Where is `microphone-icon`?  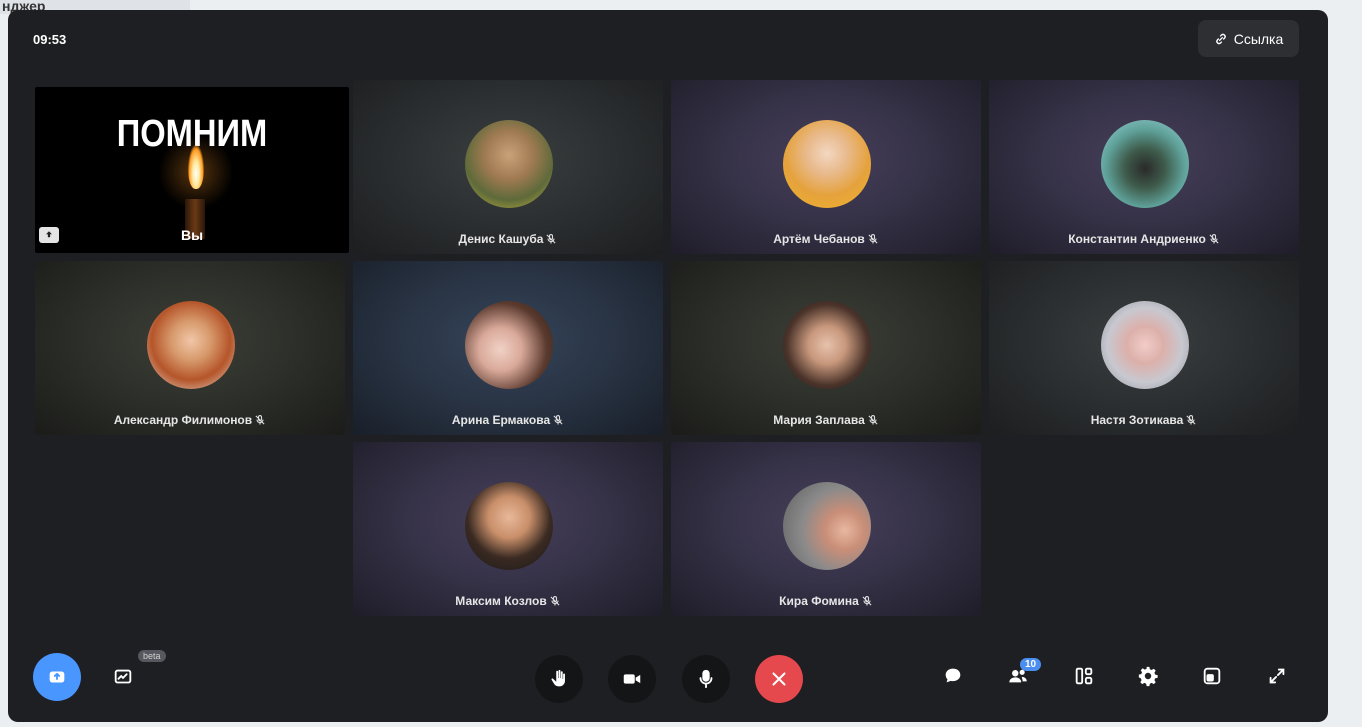
microphone-icon is located at coordinates (706, 679).